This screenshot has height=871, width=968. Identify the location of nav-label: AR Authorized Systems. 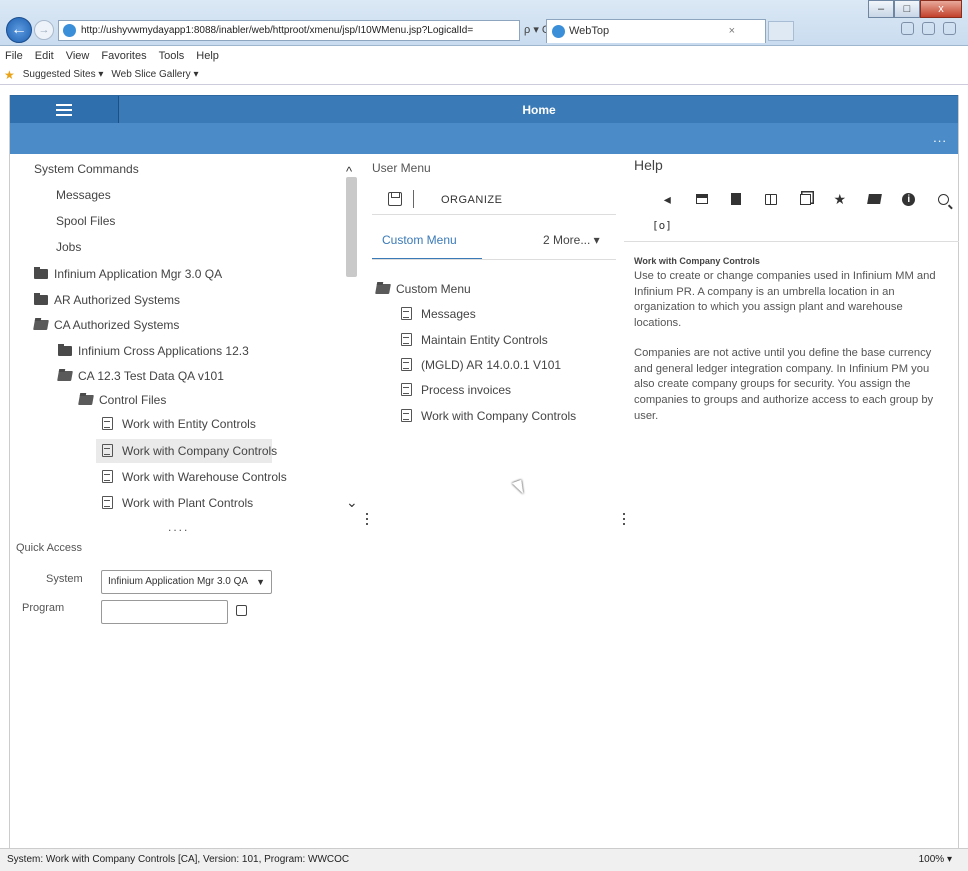
(117, 300).